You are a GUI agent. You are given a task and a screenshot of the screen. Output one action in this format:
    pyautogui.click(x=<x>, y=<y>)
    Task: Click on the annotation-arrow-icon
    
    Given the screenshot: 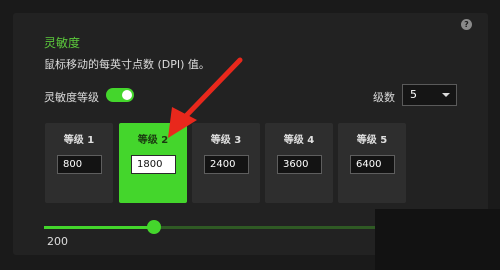 What is the action you would take?
    pyautogui.click(x=205, y=97)
    